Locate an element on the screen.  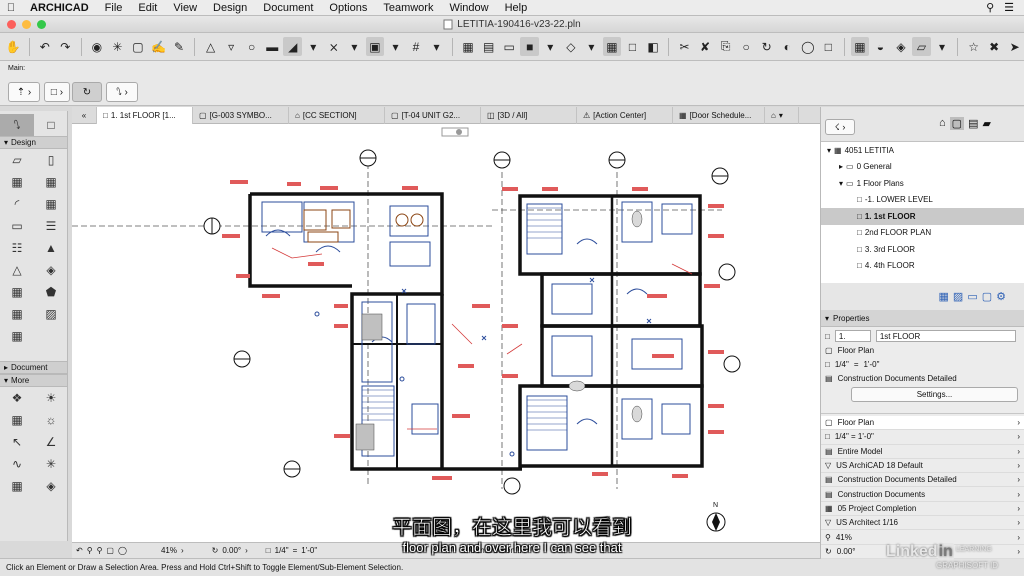
angle-value: 0.00° is located at coordinates (231, 550).